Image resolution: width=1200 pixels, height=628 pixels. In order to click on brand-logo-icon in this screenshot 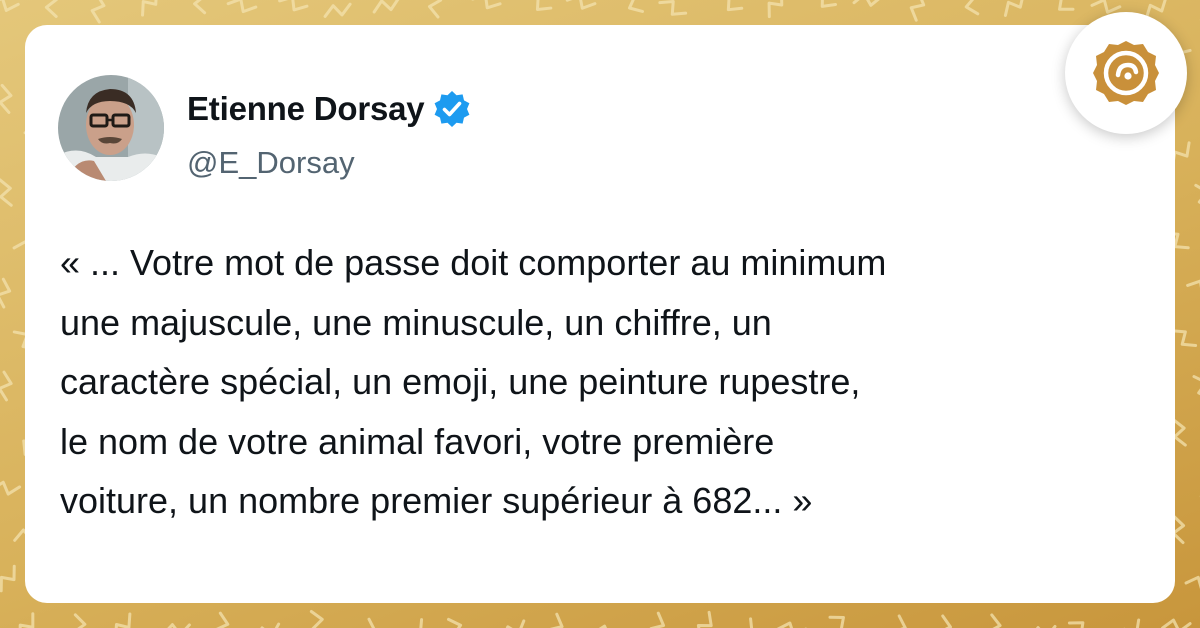, I will do `click(1126, 73)`.